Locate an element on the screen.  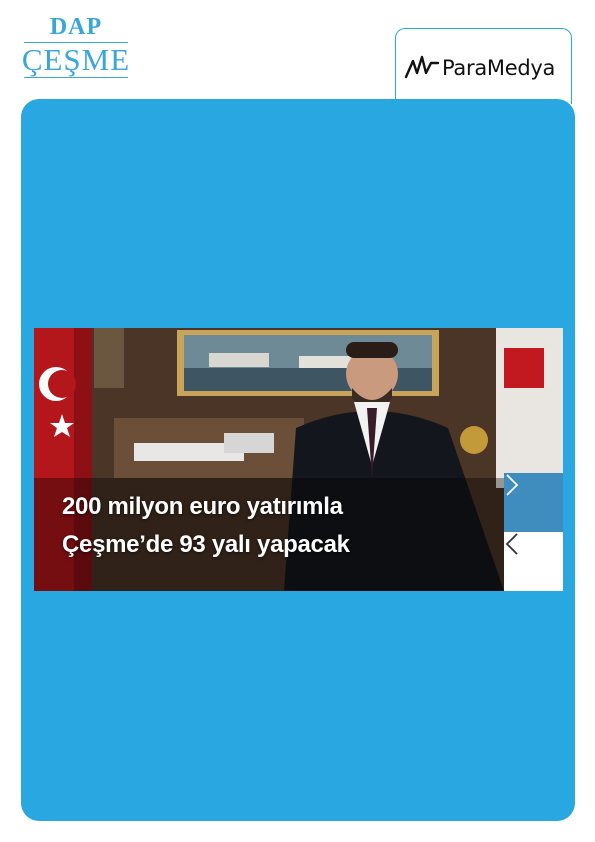
chevron-left-icon is located at coordinates (511, 544).